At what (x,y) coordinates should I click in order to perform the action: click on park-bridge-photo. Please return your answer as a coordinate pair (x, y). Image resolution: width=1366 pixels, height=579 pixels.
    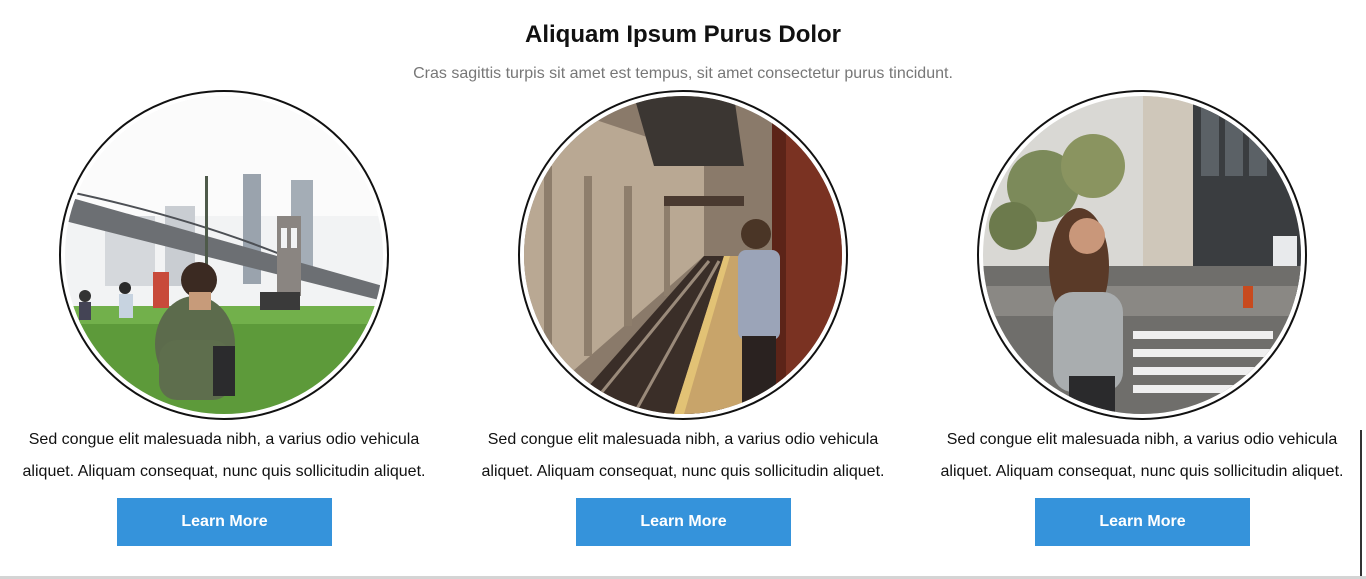
    Looking at the image, I should click on (224, 255).